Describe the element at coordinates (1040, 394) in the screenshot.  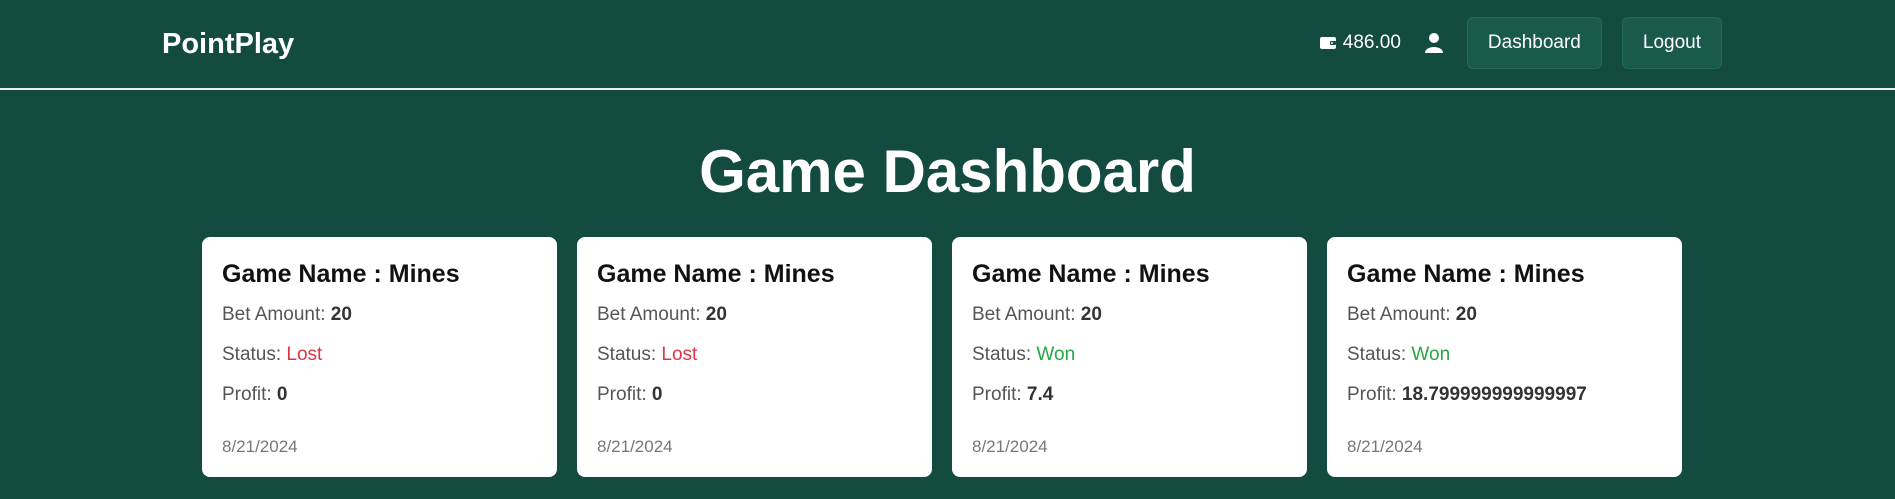
I see `profit-value: 7.4` at that location.